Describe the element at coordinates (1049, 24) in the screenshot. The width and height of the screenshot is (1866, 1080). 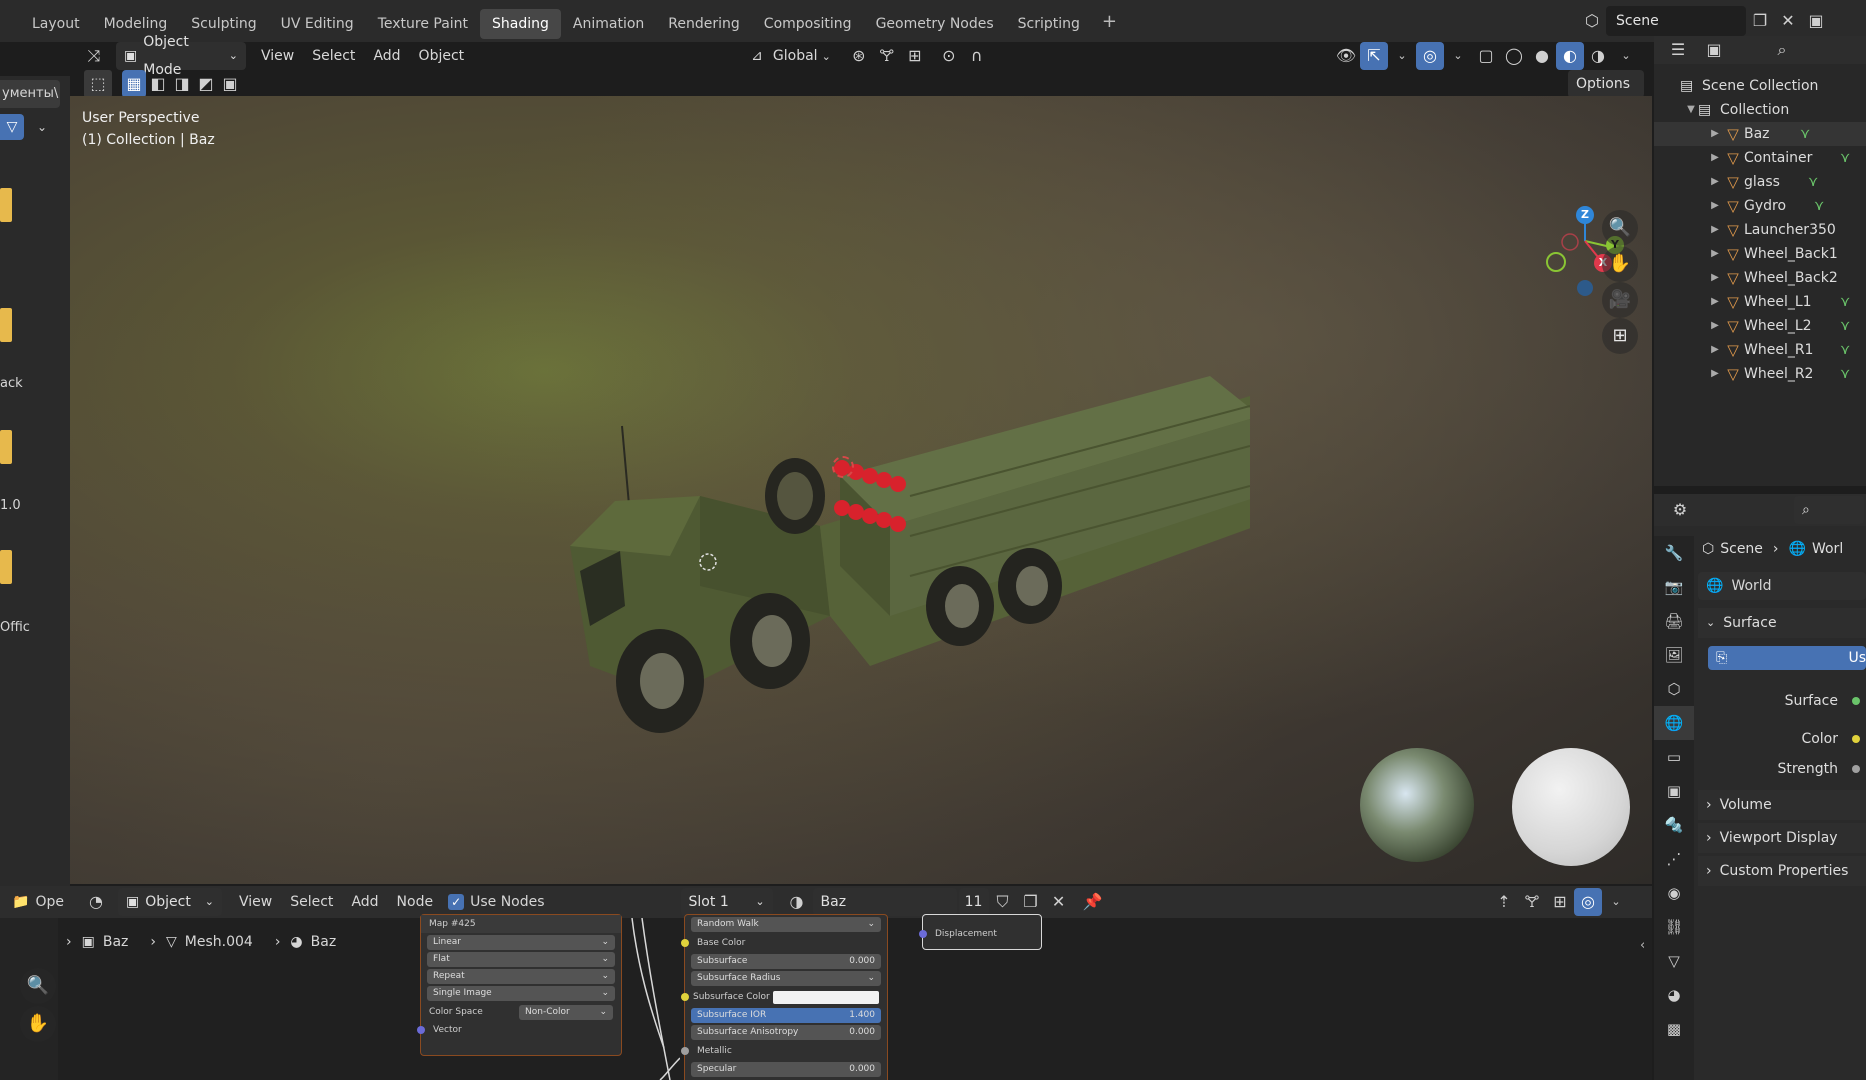
I see `tab-scripting: Scripting` at that location.